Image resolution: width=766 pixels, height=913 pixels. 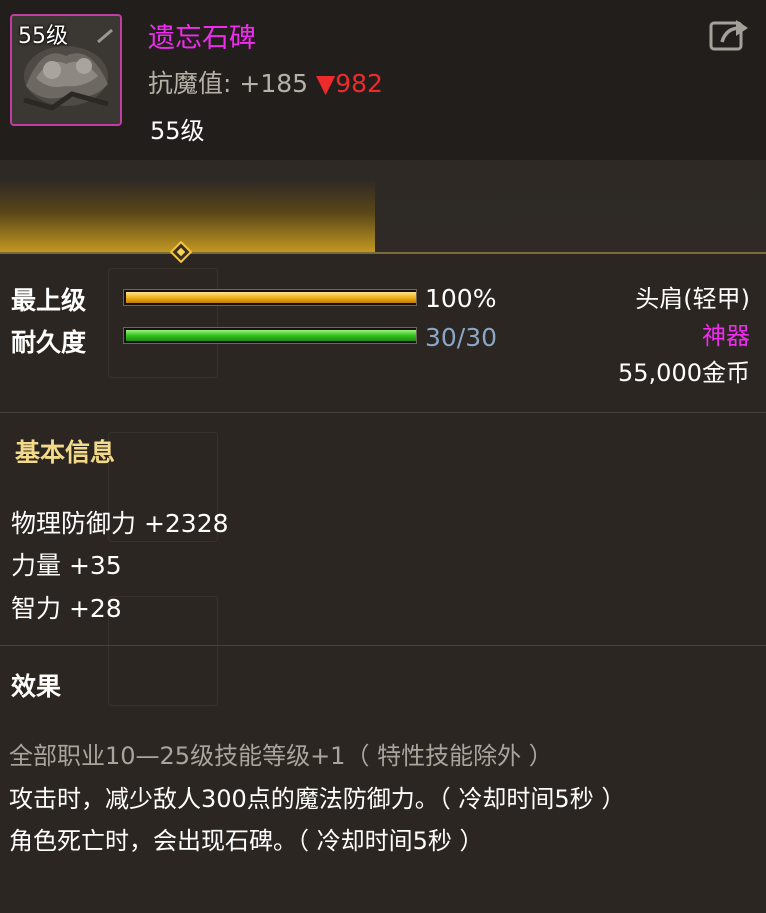 I want to click on magic-resist-line: 抗魔值: +185 ▼982, so click(x=265, y=82).